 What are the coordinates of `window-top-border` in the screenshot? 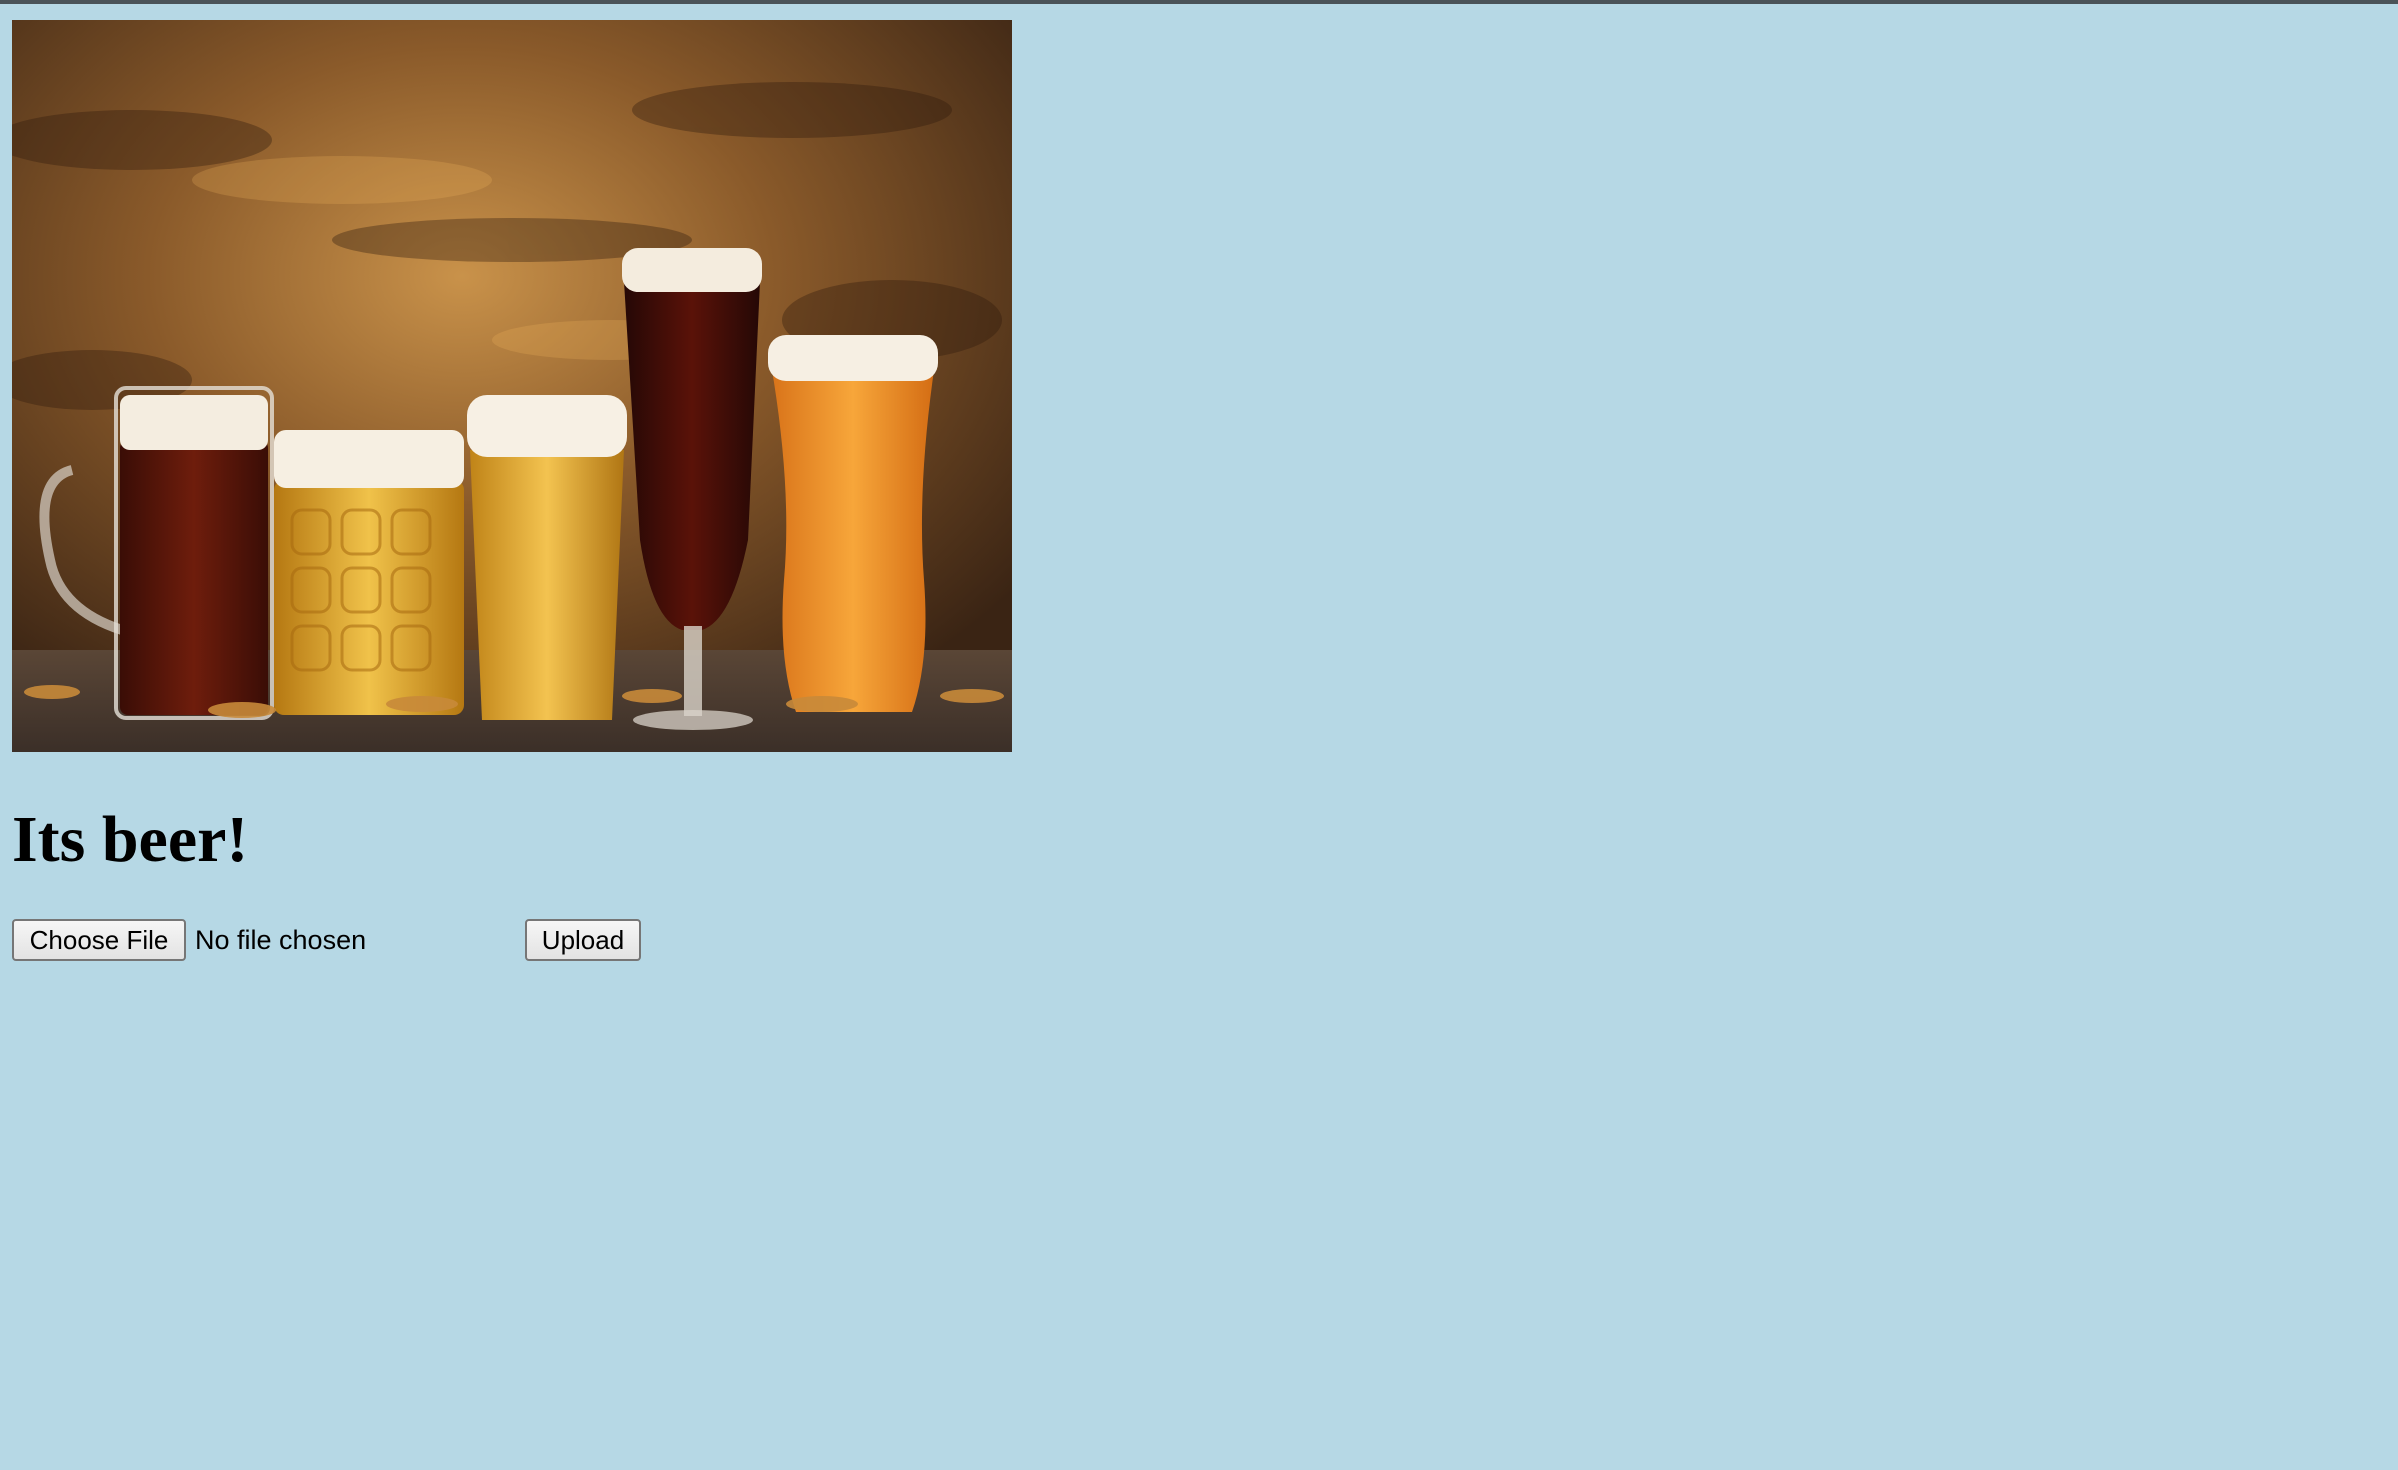 It's located at (1199, 2).